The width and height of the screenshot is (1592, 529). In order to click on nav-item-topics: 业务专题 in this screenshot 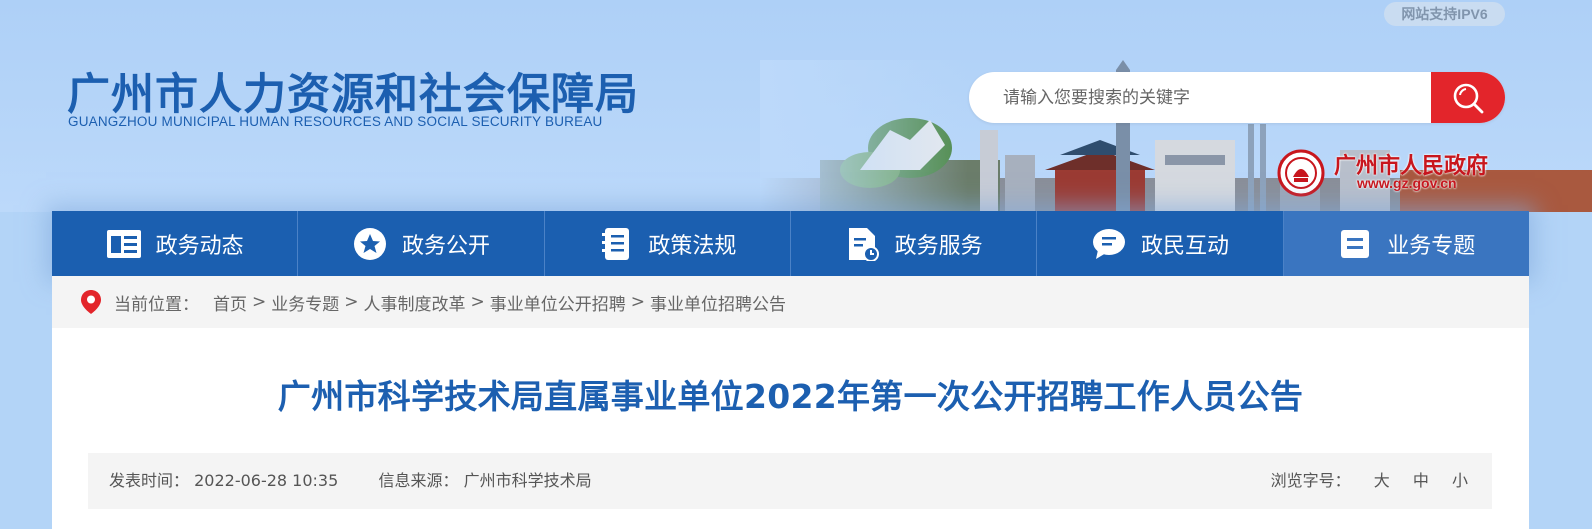, I will do `click(1406, 243)`.